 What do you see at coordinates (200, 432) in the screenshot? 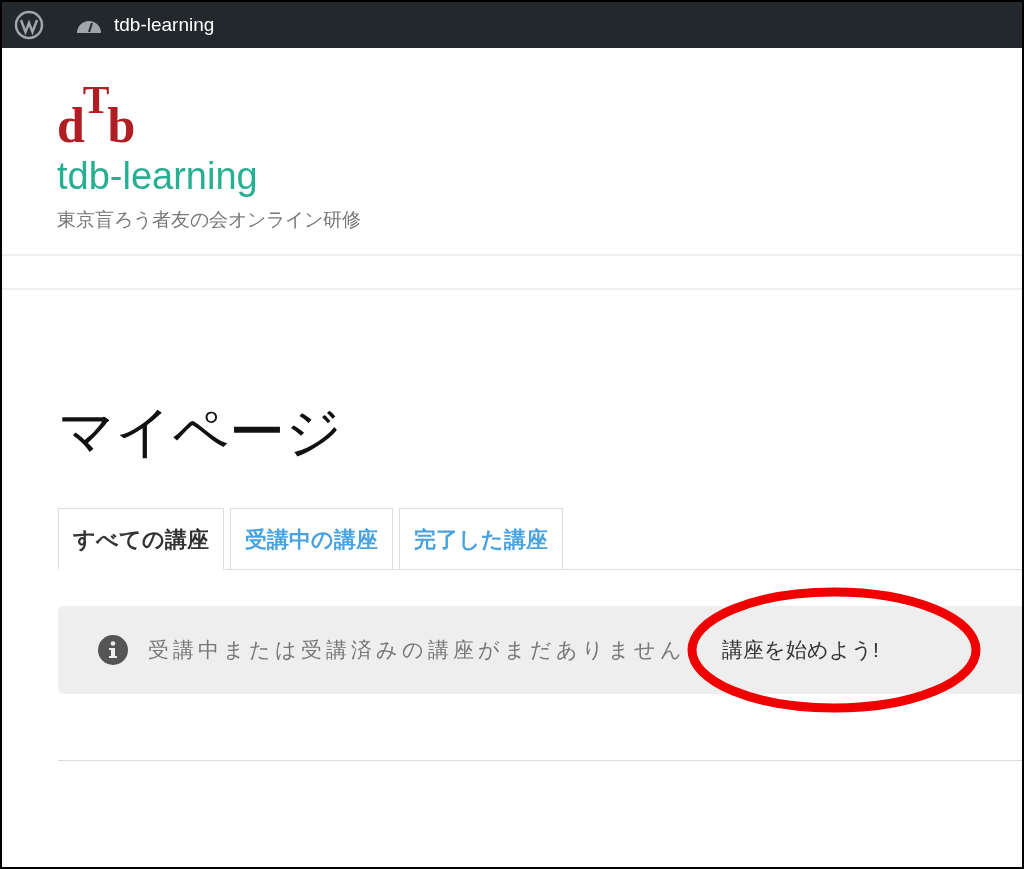
I see `page-title: マイページ` at bounding box center [200, 432].